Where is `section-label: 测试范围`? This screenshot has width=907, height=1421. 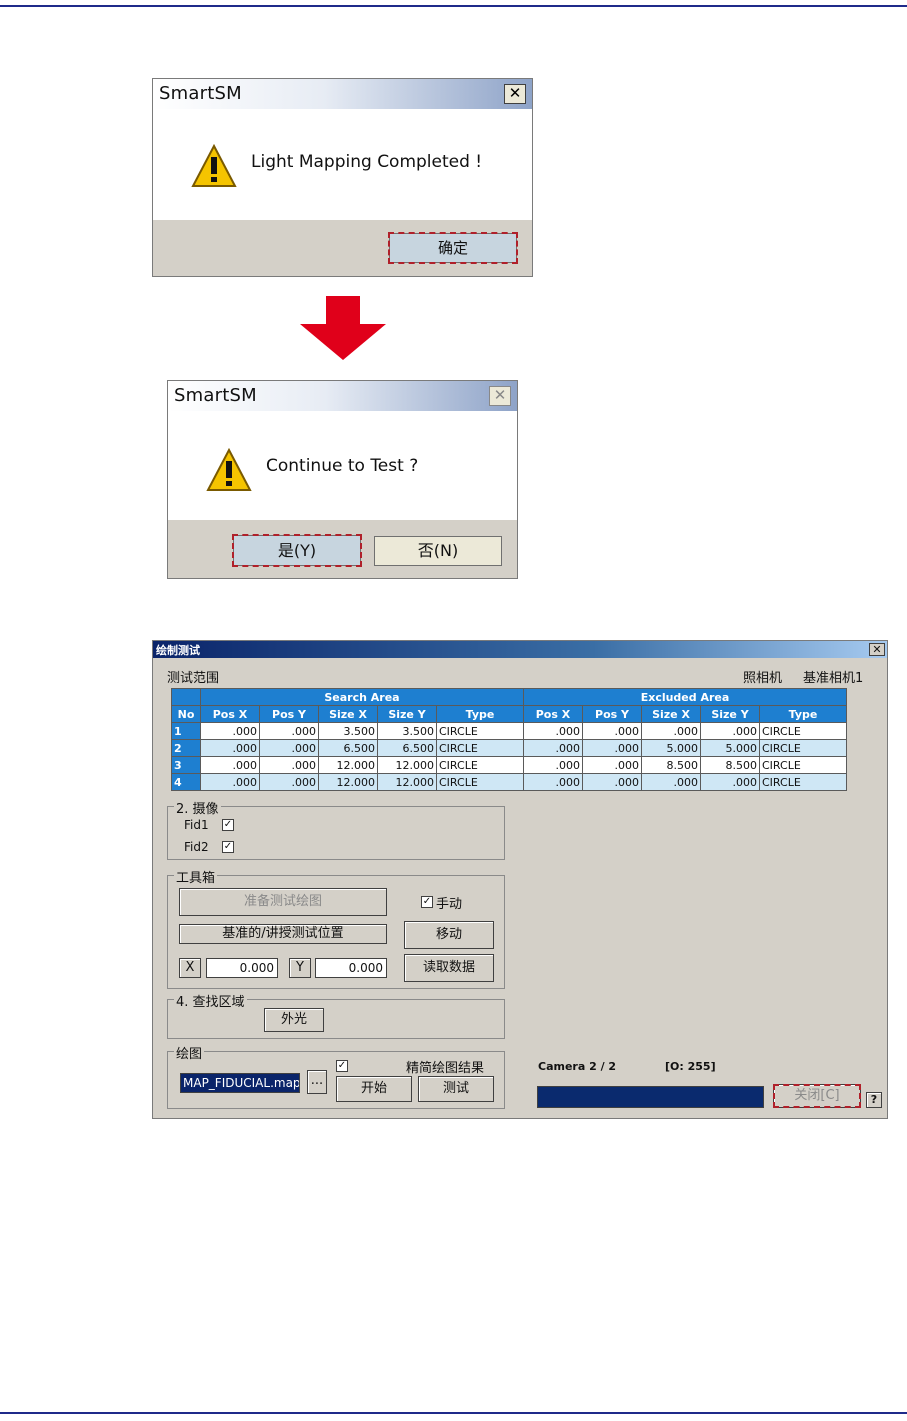
section-label: 测试范围 is located at coordinates (193, 678).